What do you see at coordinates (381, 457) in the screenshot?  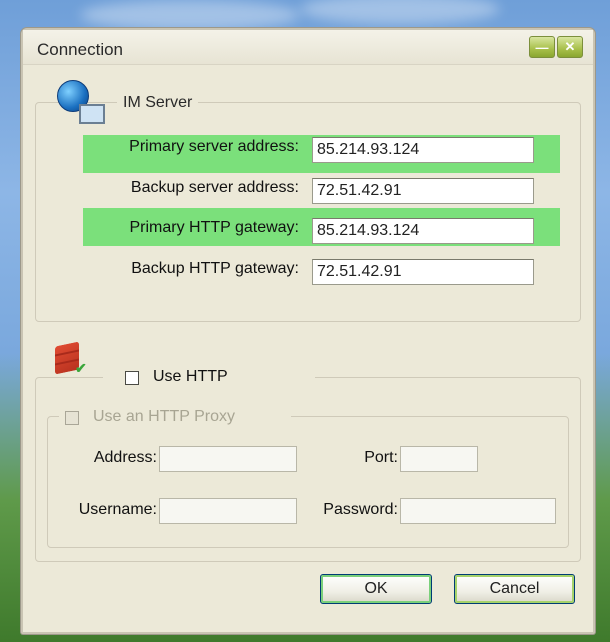 I see `port-label: Port:` at bounding box center [381, 457].